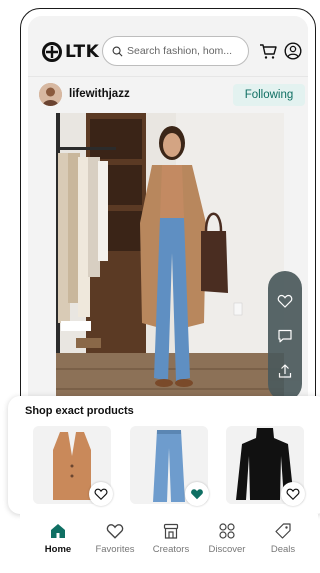 This screenshot has height=573, width=320. I want to click on nav-home-label: Home, so click(58, 549).